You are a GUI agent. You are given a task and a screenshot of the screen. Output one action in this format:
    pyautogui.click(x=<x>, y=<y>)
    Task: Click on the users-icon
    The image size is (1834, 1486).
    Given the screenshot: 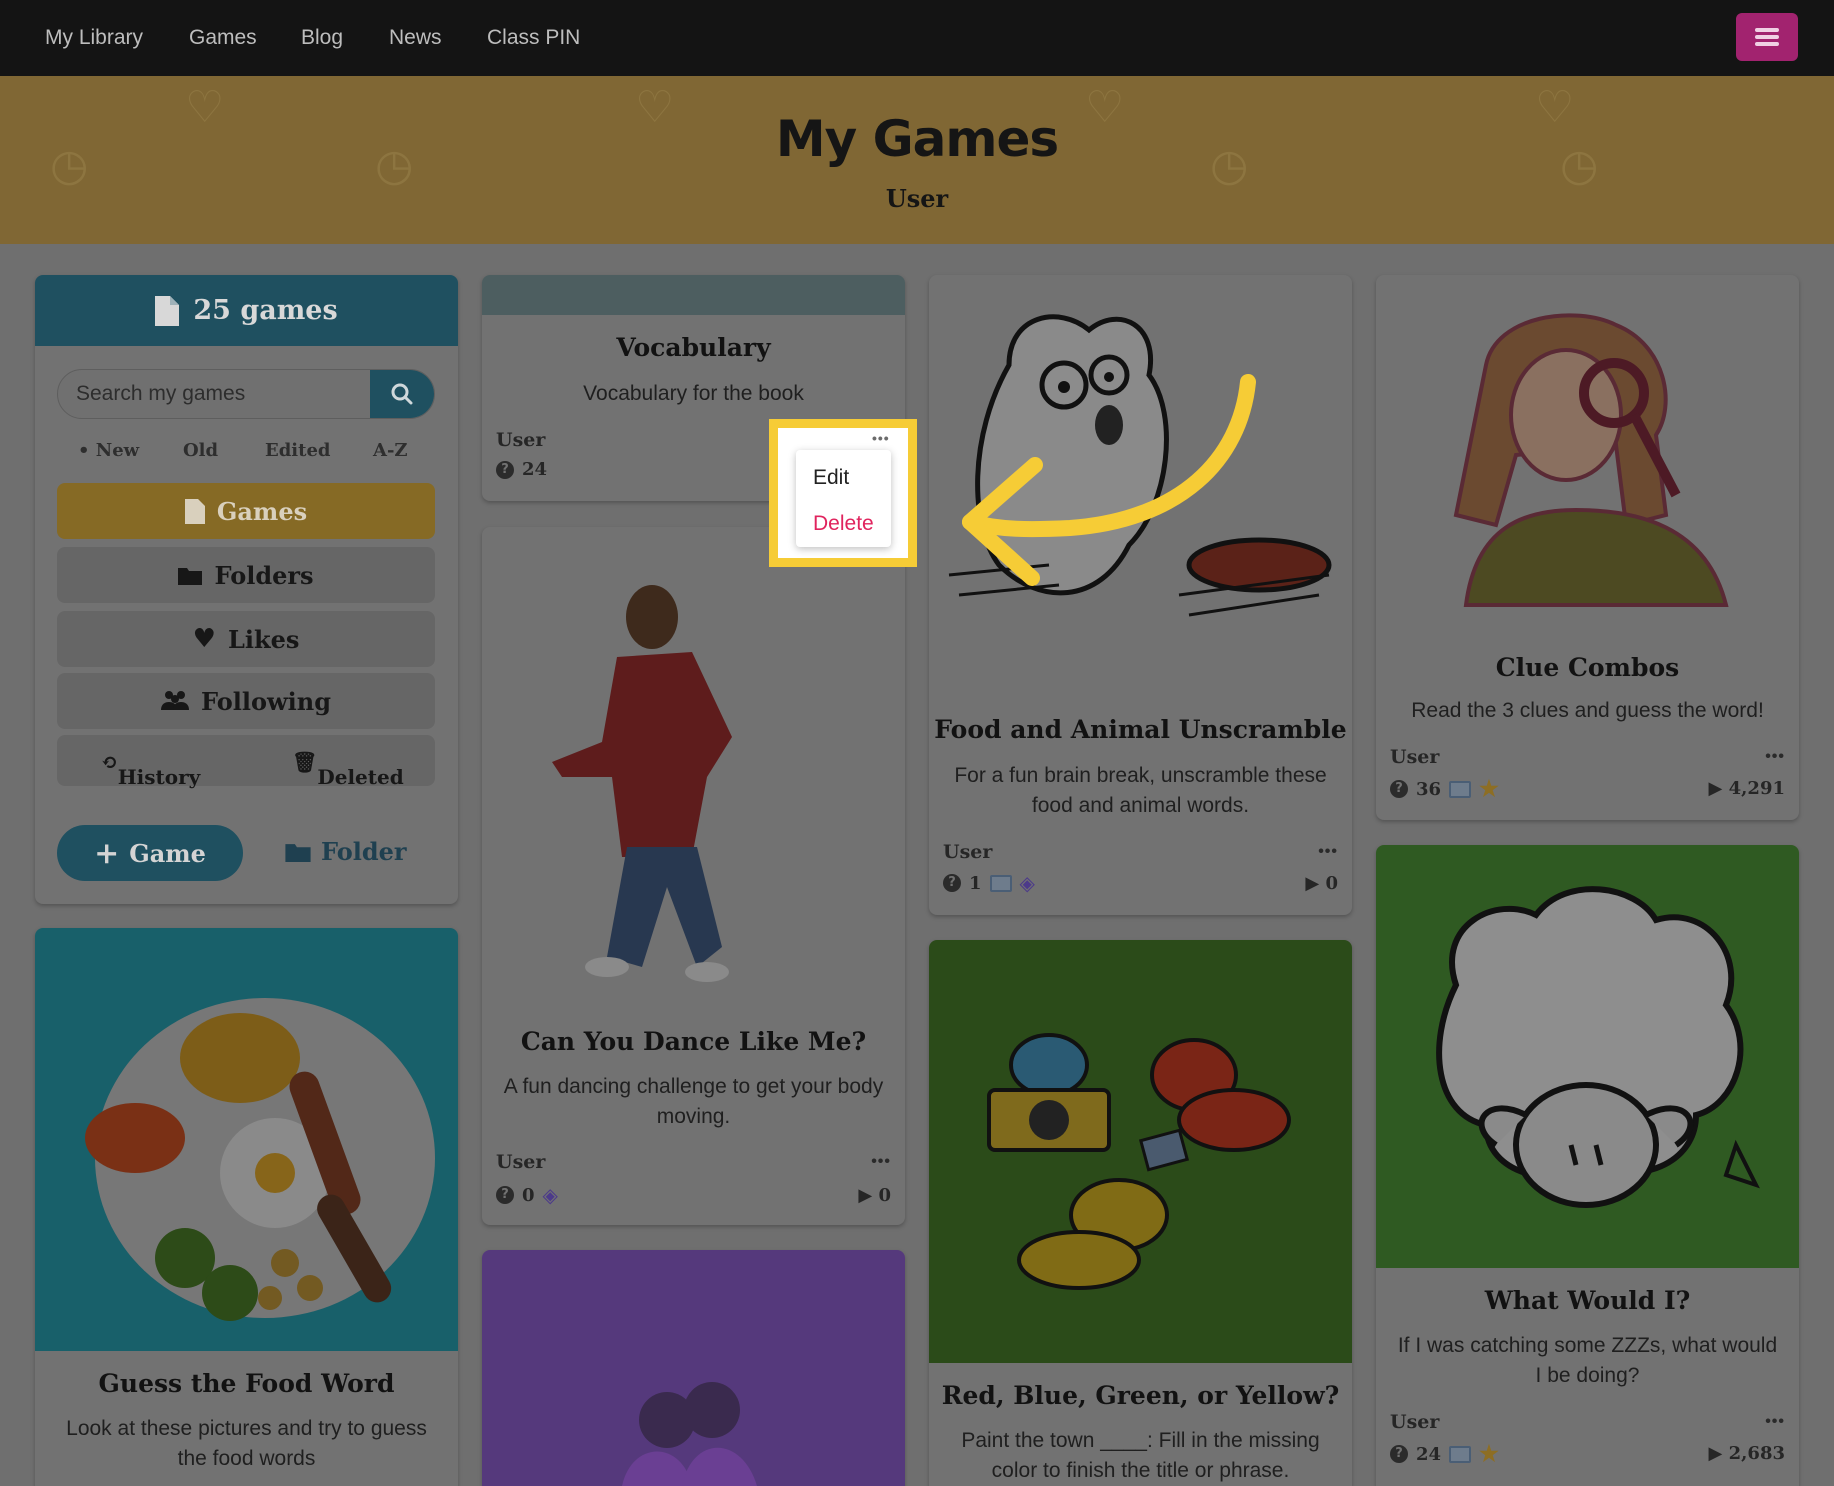 What is the action you would take?
    pyautogui.click(x=175, y=700)
    